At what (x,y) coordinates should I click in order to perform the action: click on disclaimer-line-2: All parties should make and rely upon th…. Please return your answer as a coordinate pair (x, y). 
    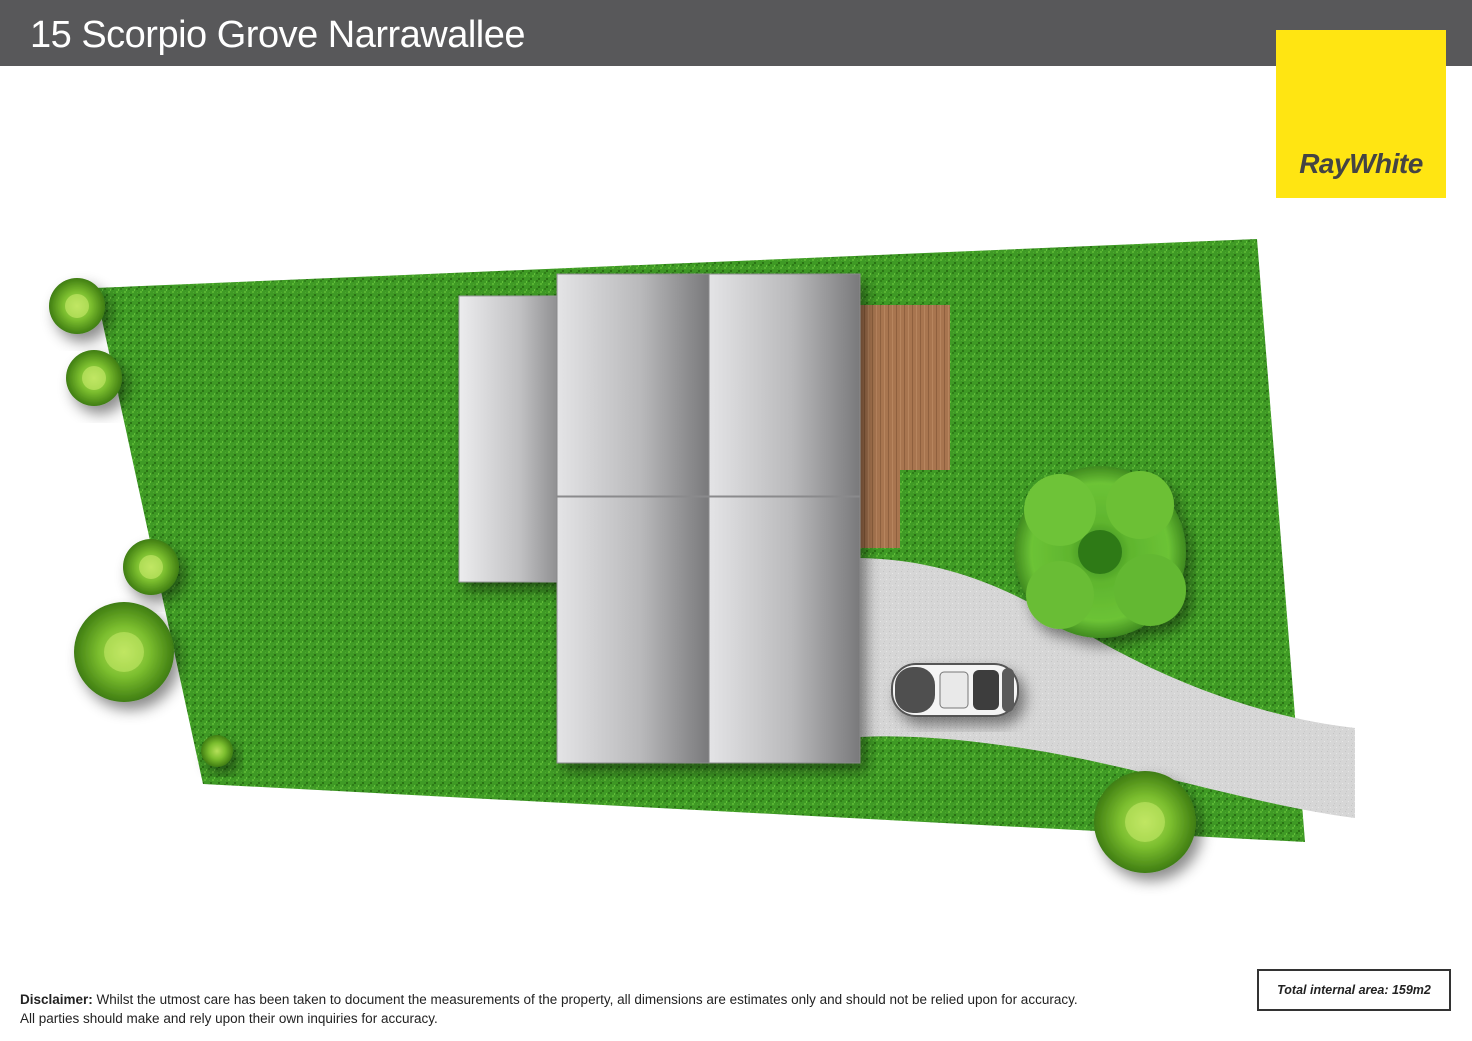
    Looking at the image, I should click on (229, 1018).